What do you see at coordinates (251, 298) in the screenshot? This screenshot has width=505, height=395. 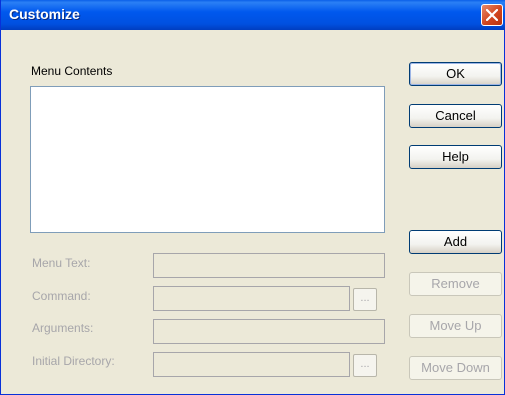 I see `command-input` at bounding box center [251, 298].